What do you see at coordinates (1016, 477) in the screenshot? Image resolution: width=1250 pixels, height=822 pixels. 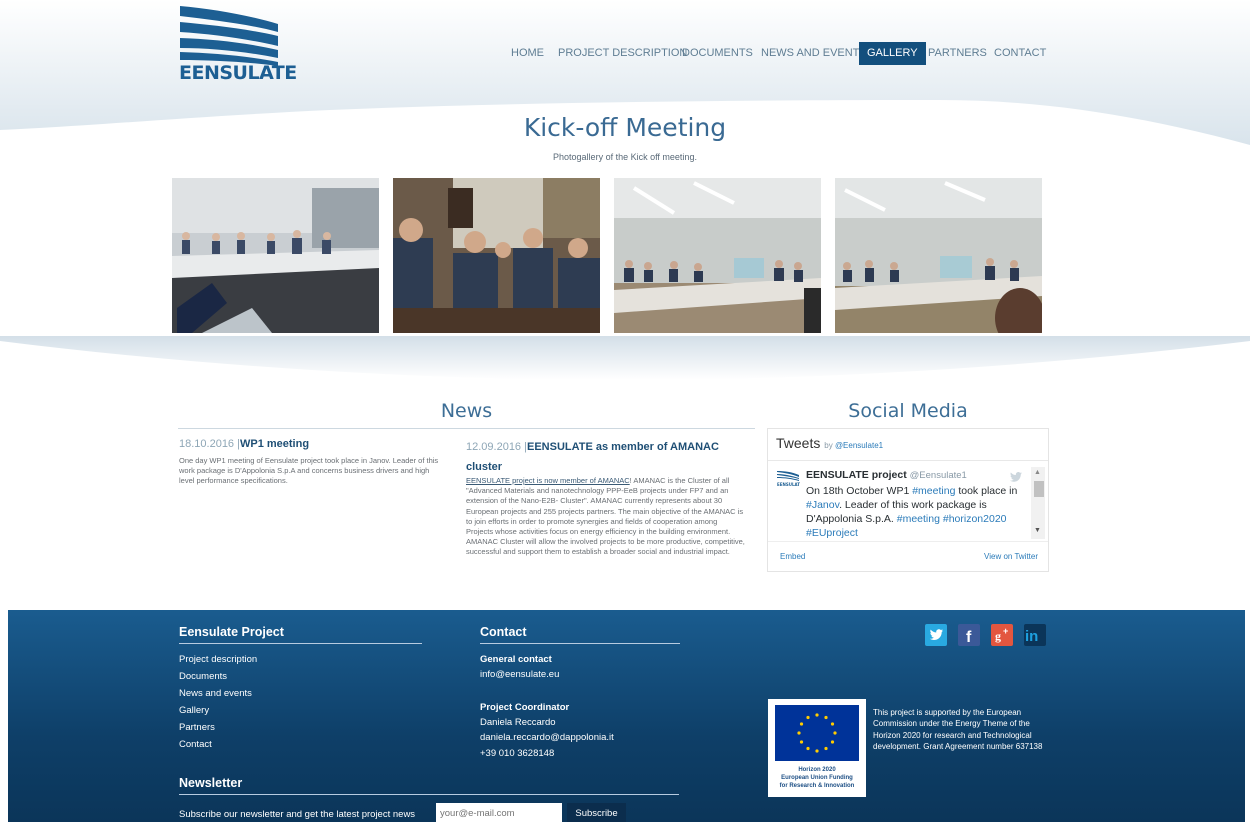 I see `twitter-bird-icon` at bounding box center [1016, 477].